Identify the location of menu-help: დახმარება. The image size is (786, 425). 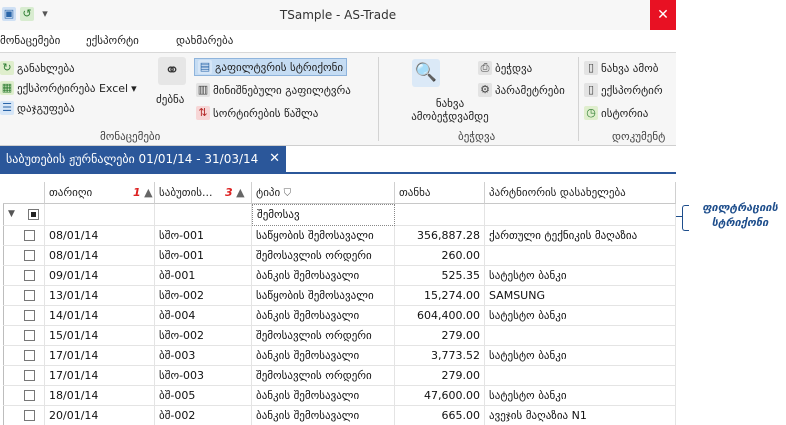
(204, 40).